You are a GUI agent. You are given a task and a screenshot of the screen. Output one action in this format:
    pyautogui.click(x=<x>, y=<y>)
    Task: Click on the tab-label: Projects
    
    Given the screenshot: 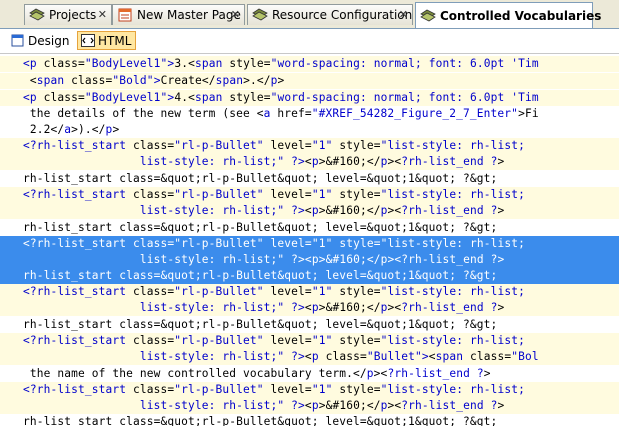 What is the action you would take?
    pyautogui.click(x=73, y=15)
    